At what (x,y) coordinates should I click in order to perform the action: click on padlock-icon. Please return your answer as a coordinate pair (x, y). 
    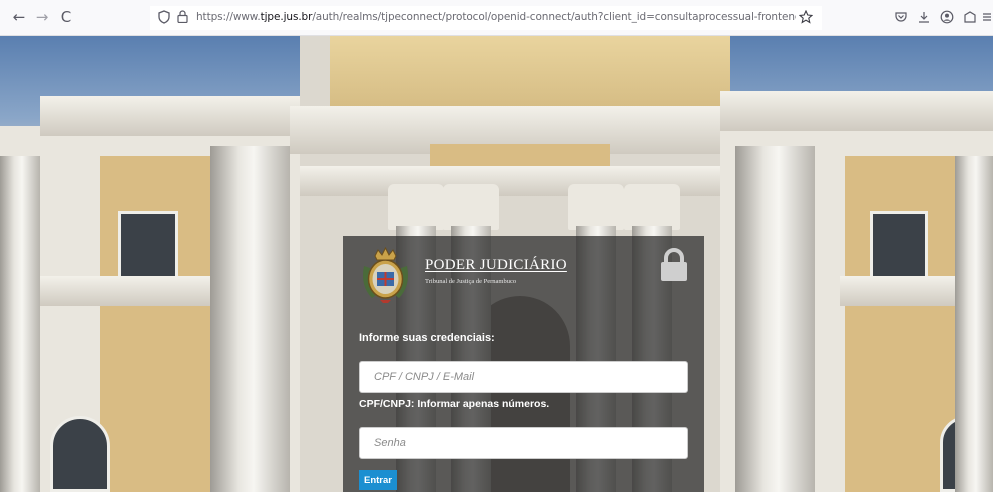
    Looking at the image, I should click on (674, 265).